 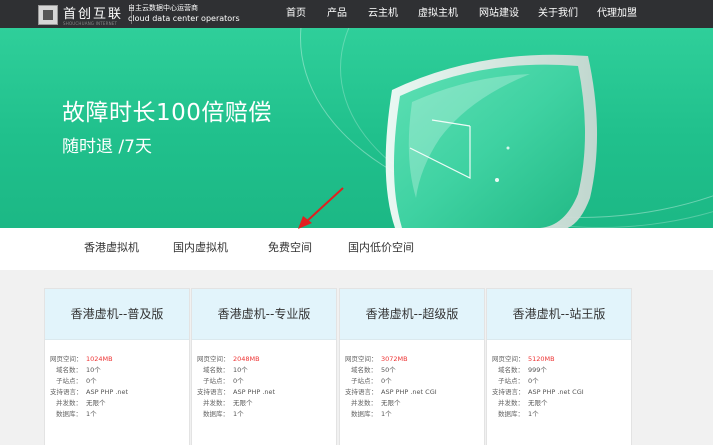 What do you see at coordinates (414, 370) in the screenshot?
I see `spec-row: 域名数： 50个` at bounding box center [414, 370].